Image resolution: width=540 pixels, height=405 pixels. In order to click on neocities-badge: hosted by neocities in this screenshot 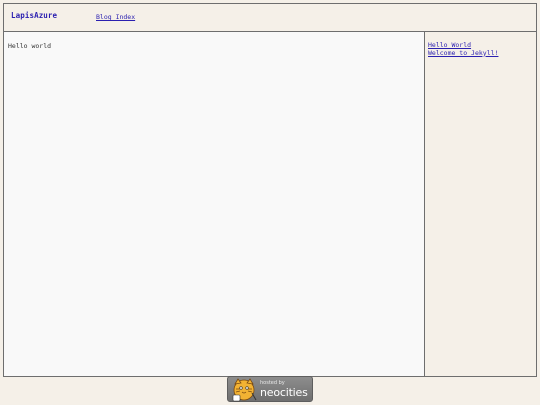, I will do `click(270, 389)`.